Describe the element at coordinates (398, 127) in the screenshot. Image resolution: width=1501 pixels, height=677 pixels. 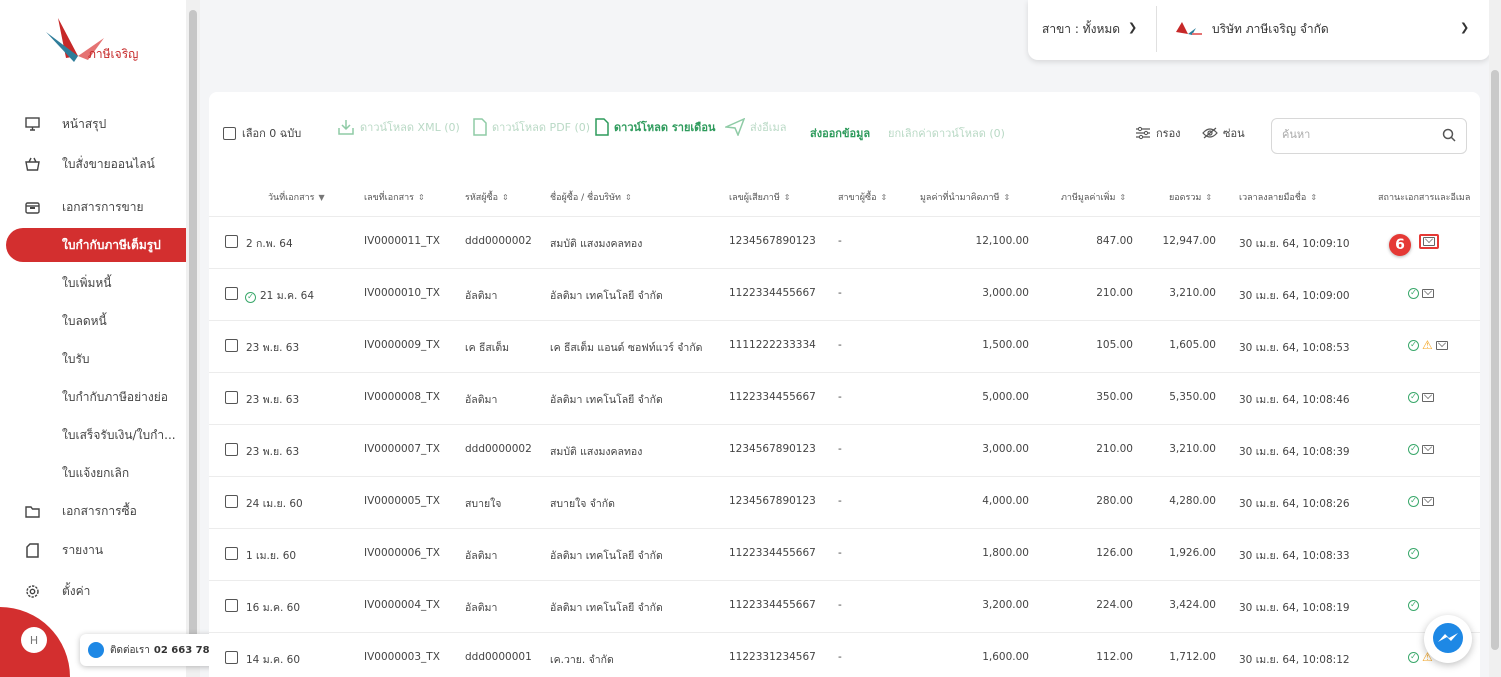
I see `download-xml-button: ดาวน์โหลด XML (0)` at that location.